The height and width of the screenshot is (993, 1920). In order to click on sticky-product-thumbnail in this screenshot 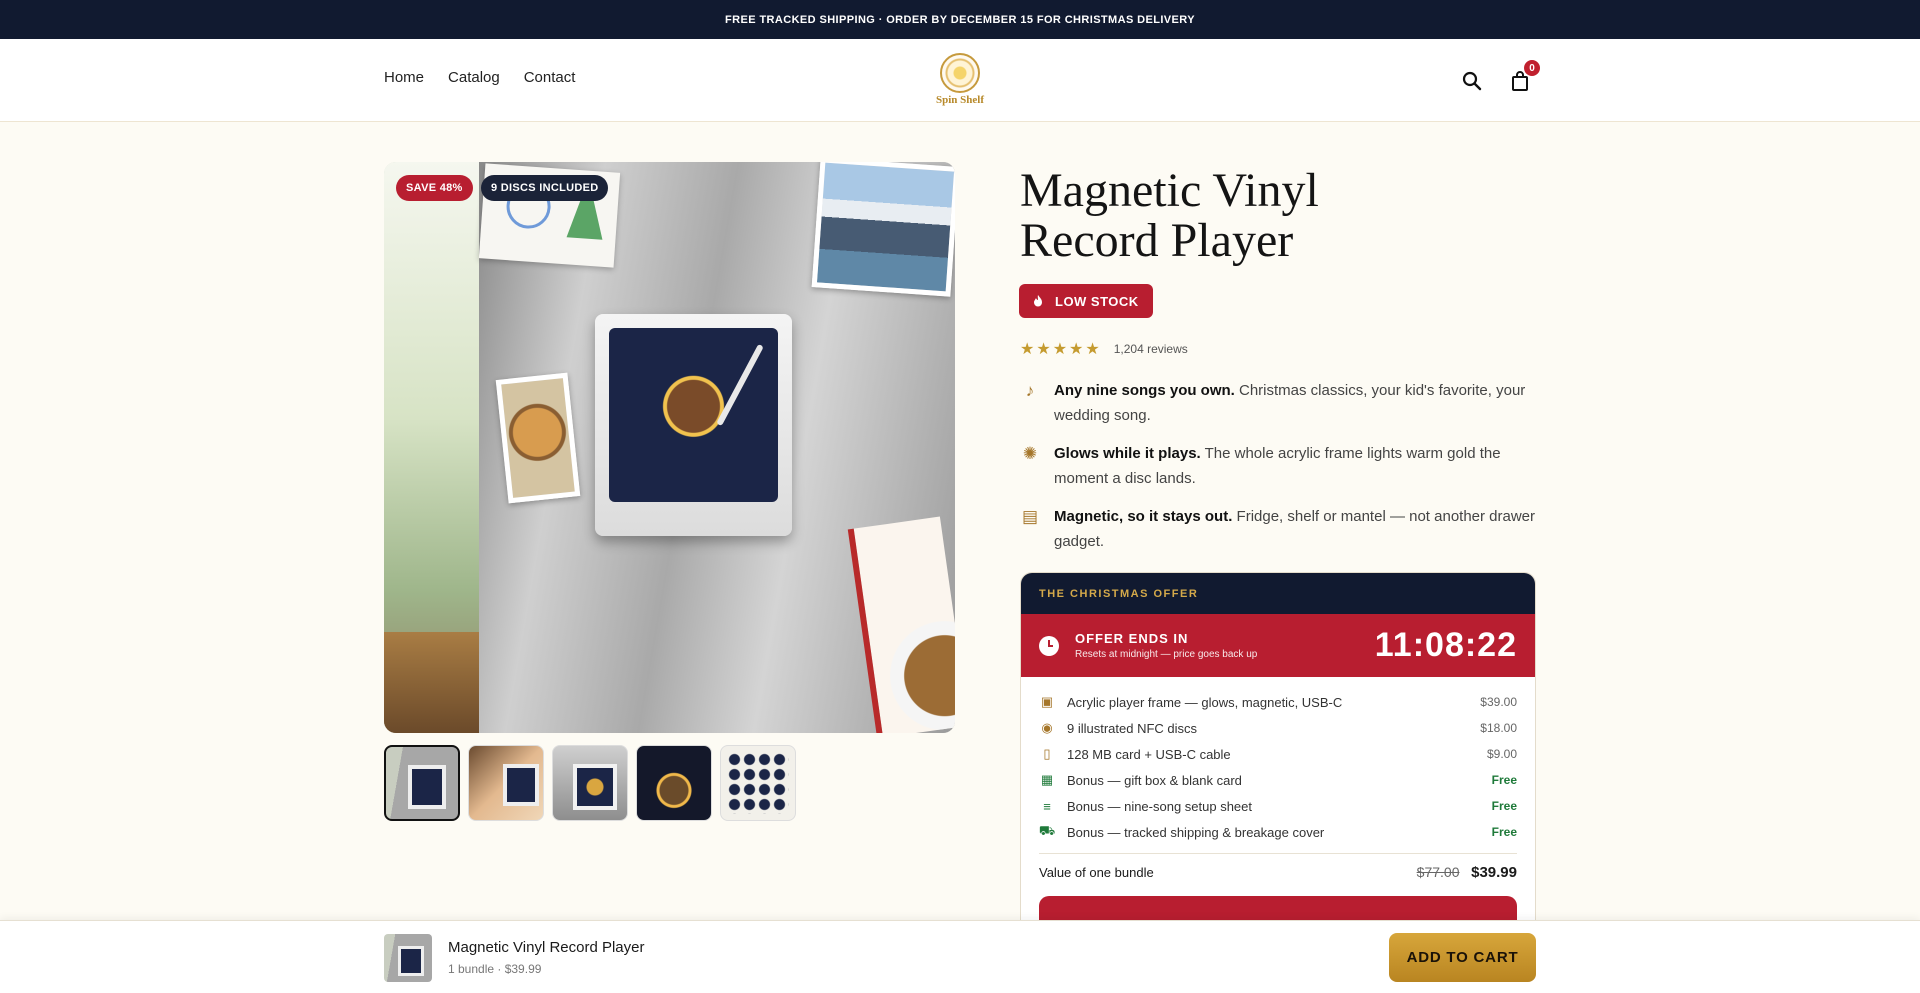, I will do `click(408, 958)`.